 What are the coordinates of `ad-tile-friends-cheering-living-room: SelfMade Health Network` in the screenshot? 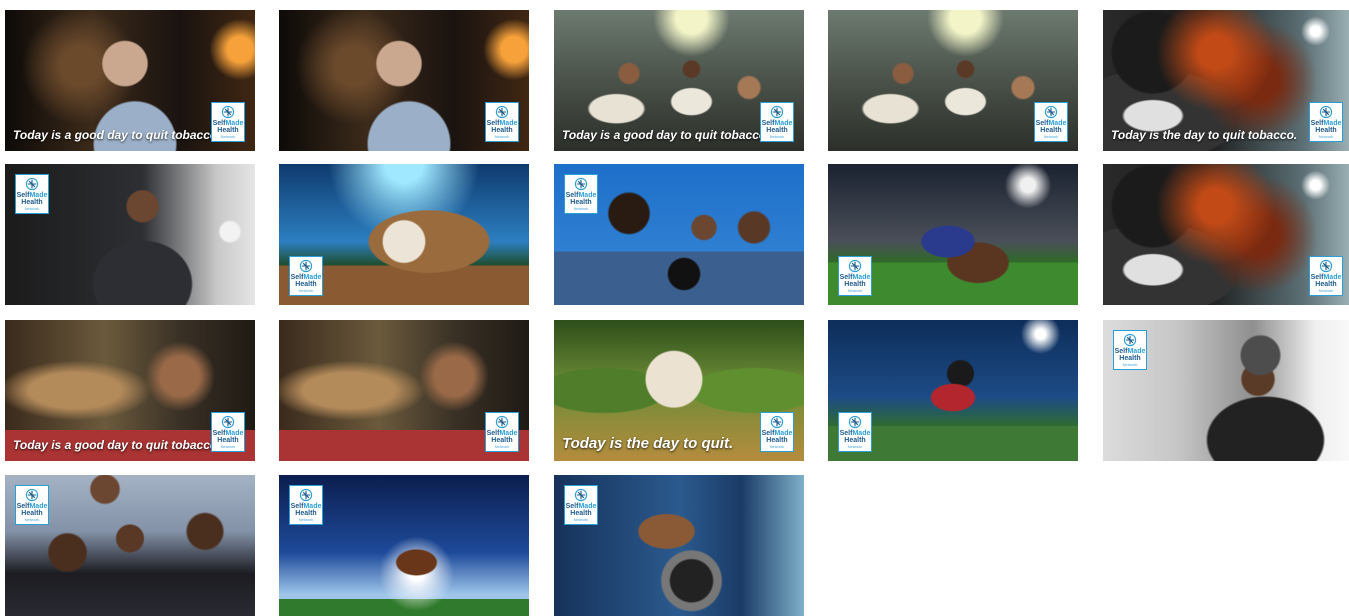 It's located at (953, 80).